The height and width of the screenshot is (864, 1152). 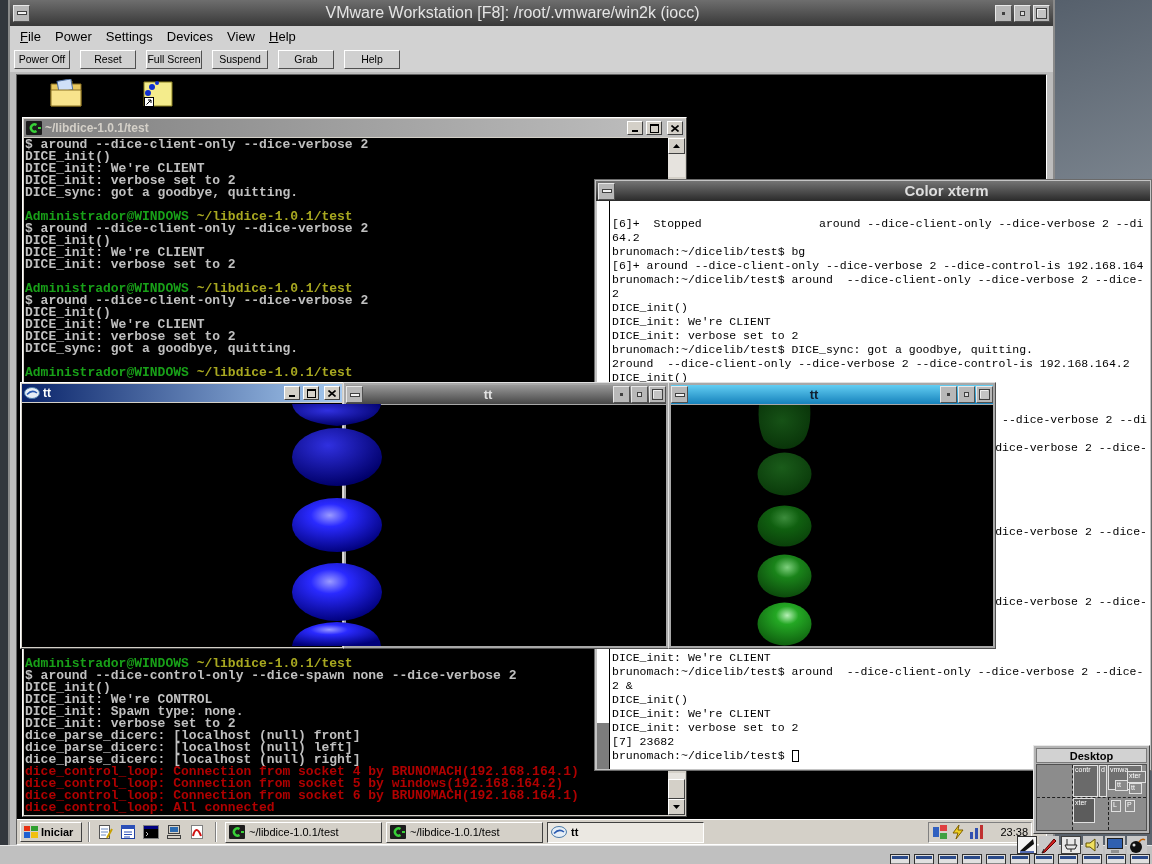 I want to click on toolbar-button: Suspend, so click(x=240, y=59).